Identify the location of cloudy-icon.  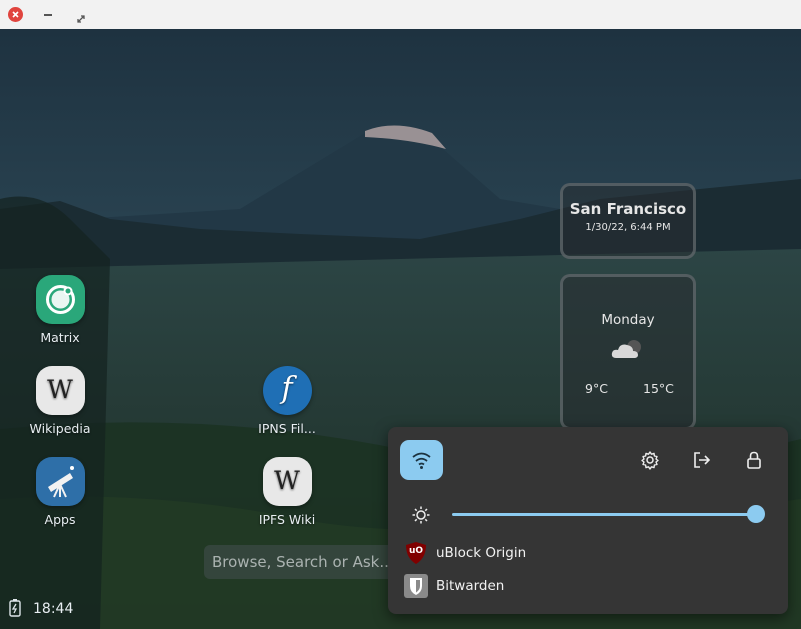
(628, 349).